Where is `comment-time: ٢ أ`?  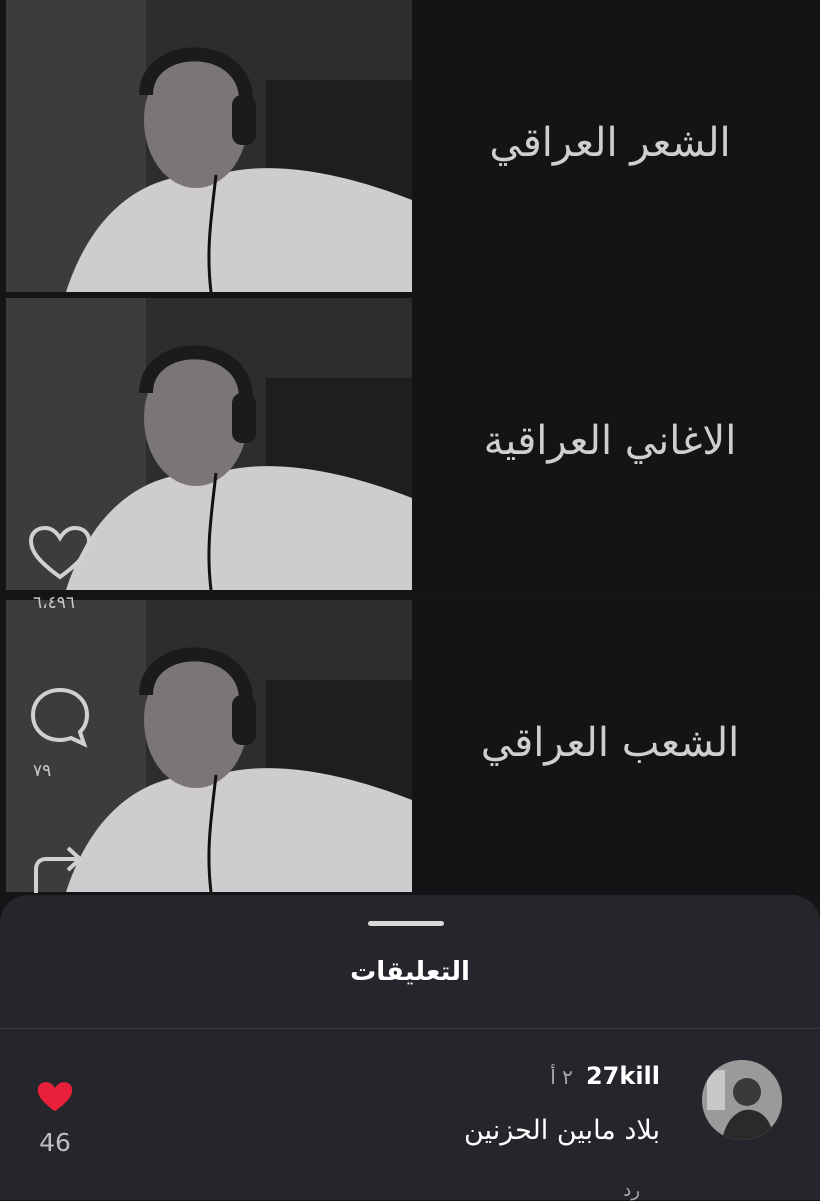
comment-time: ٢ أ is located at coordinates (561, 1077).